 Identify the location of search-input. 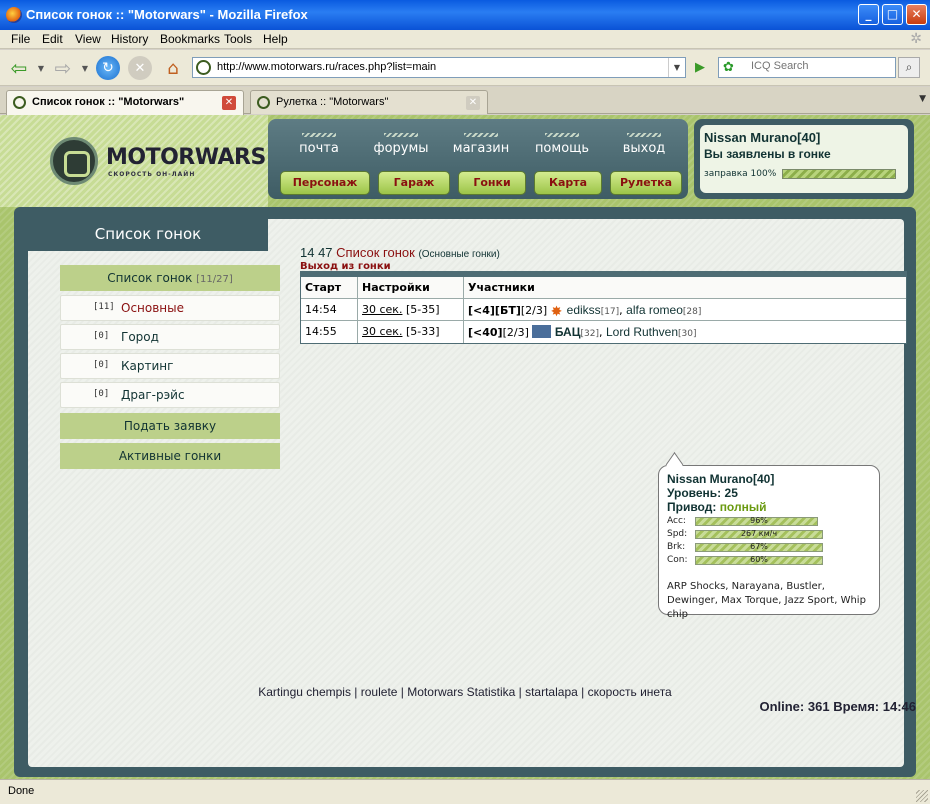
(821, 66).